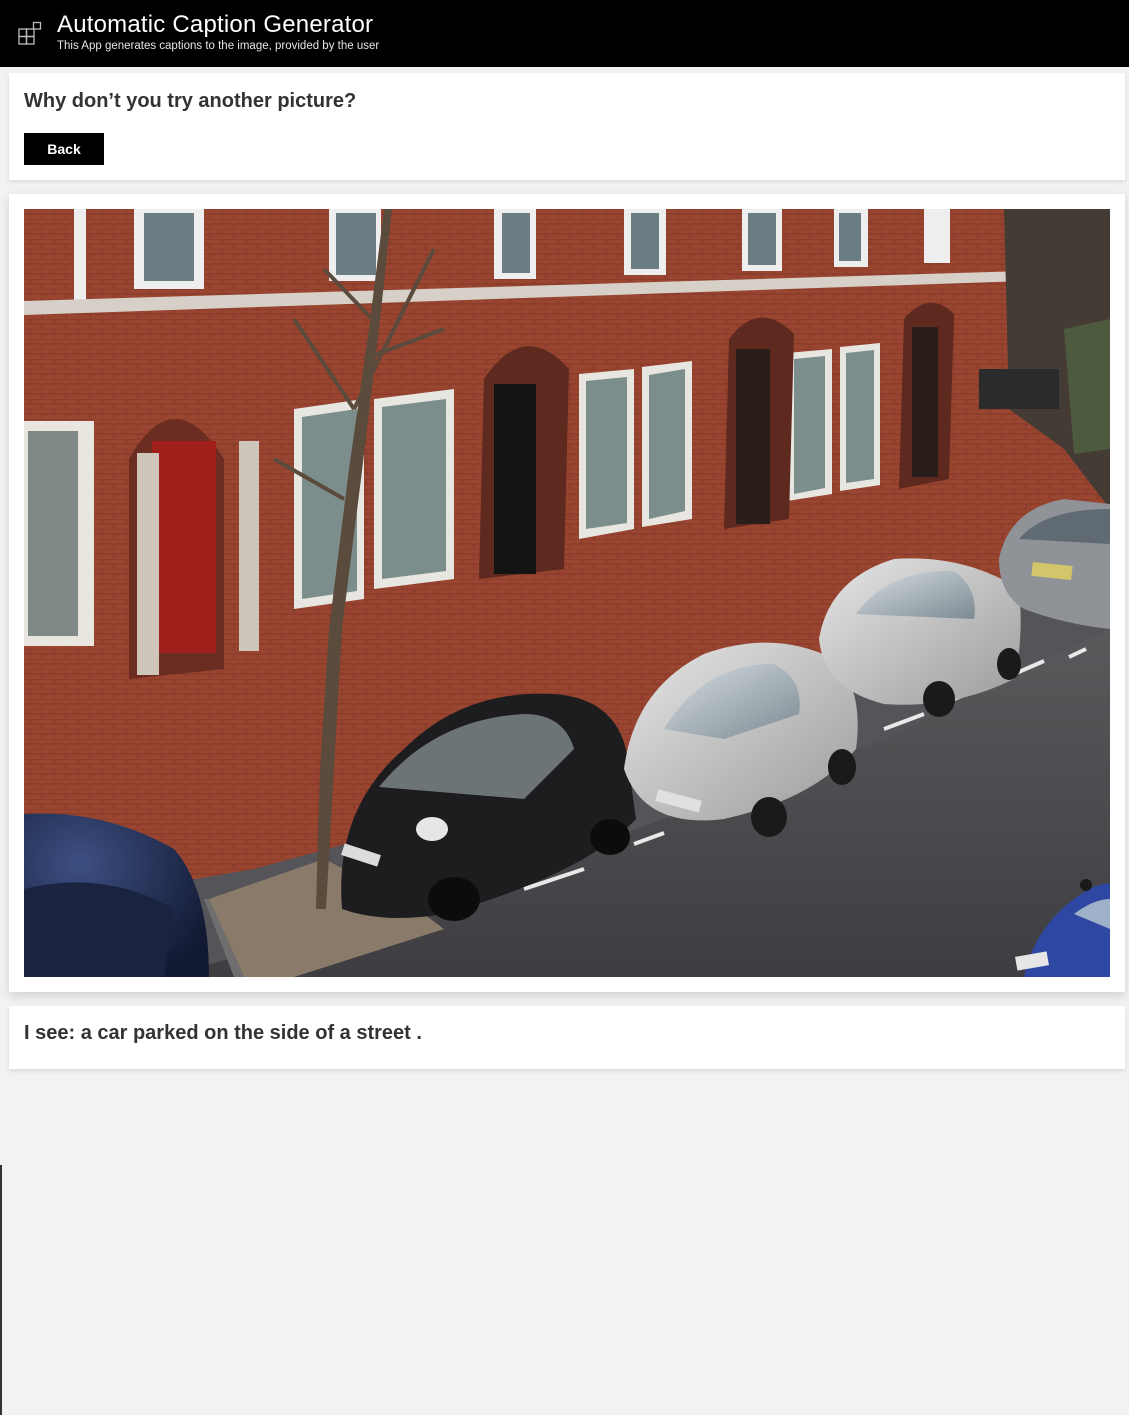 The height and width of the screenshot is (1415, 1129). I want to click on prompt-card: Why don’t you try another picture? Back, so click(567, 126).